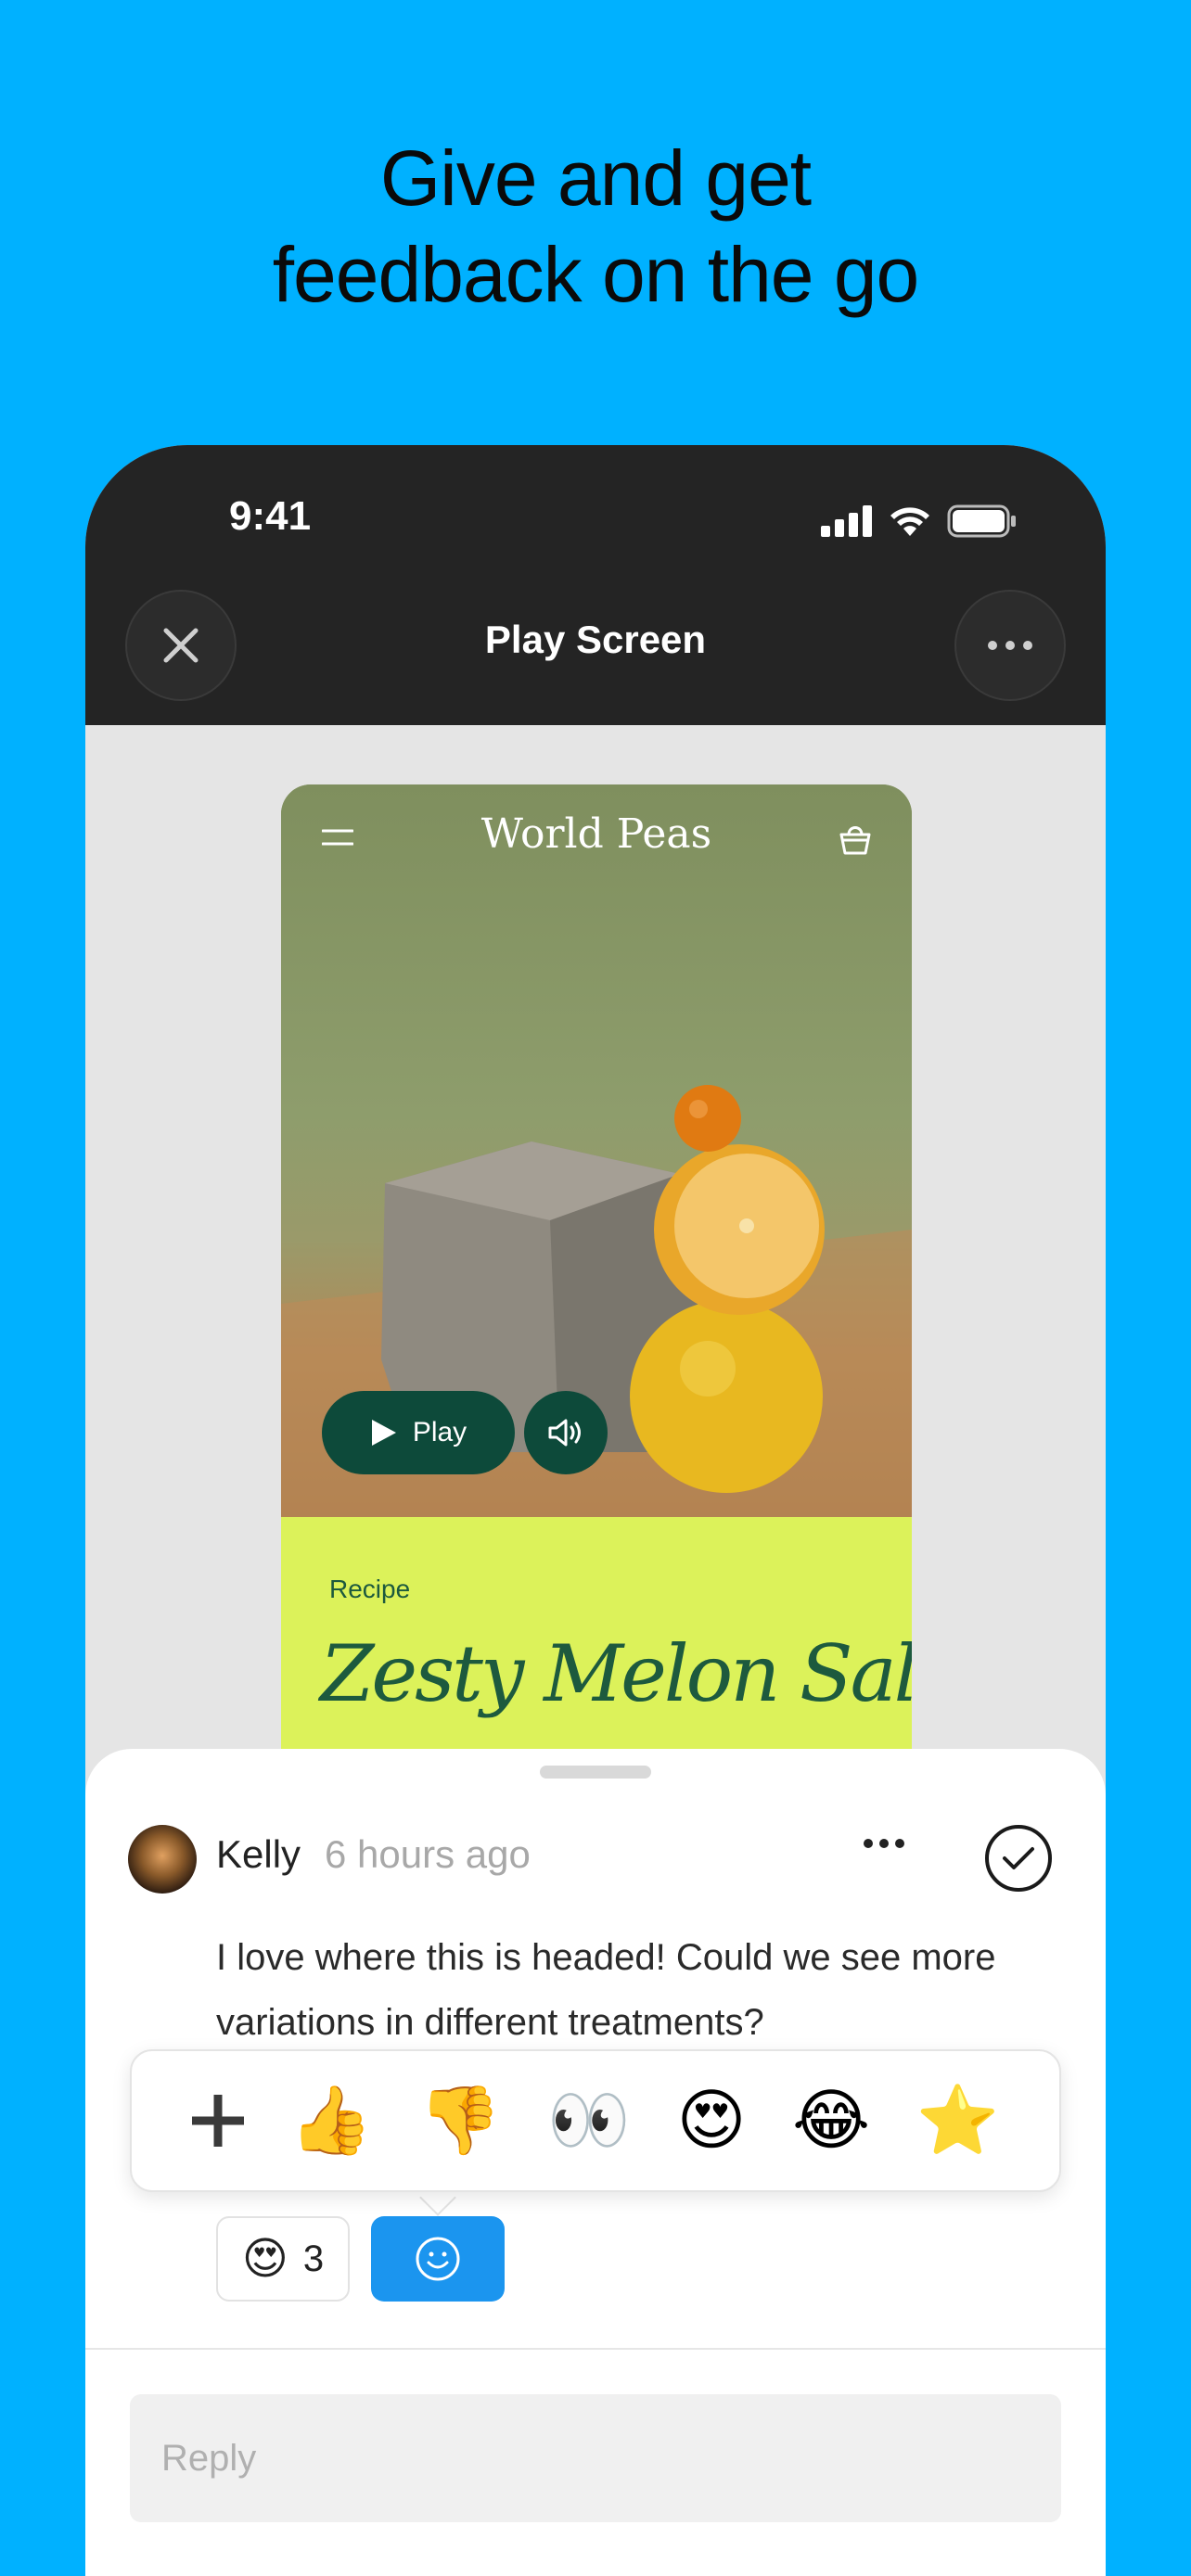 This screenshot has width=1191, height=2576. What do you see at coordinates (595, 2458) in the screenshot?
I see `reply-input` at bounding box center [595, 2458].